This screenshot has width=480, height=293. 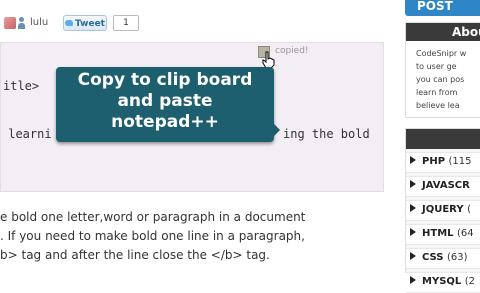 What do you see at coordinates (441, 53) in the screenshot?
I see `about-line: CodeSnipr w` at bounding box center [441, 53].